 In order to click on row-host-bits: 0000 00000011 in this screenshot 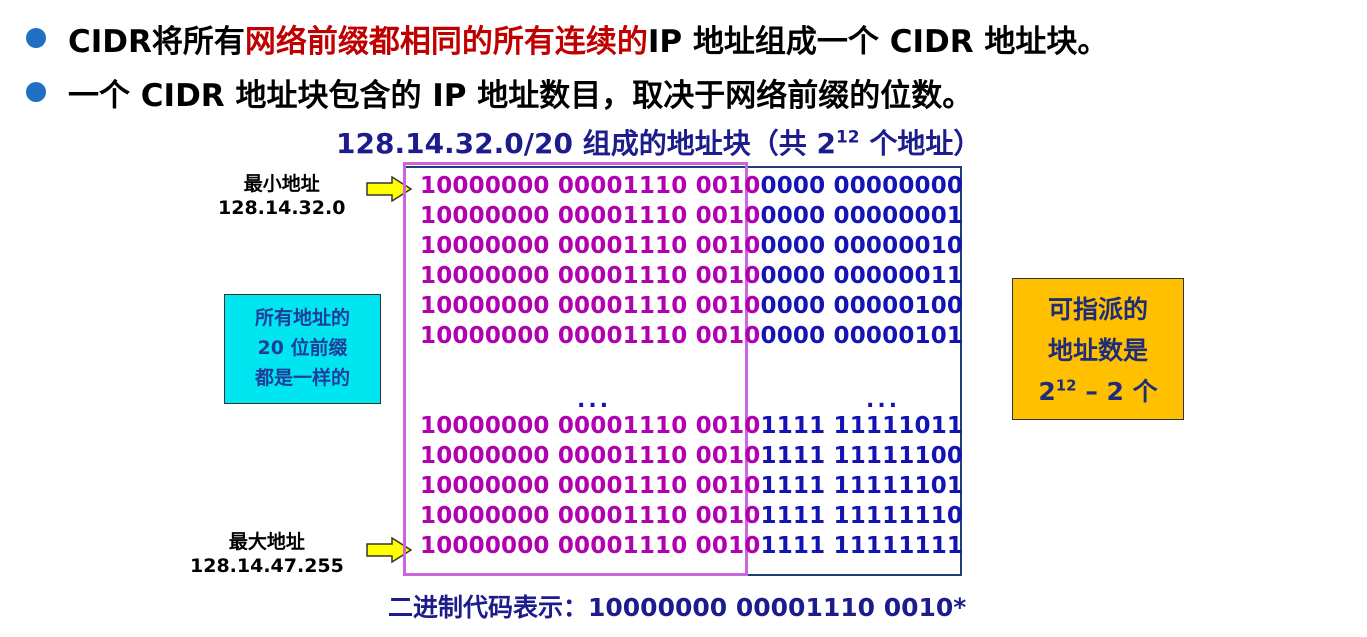, I will do `click(862, 276)`.